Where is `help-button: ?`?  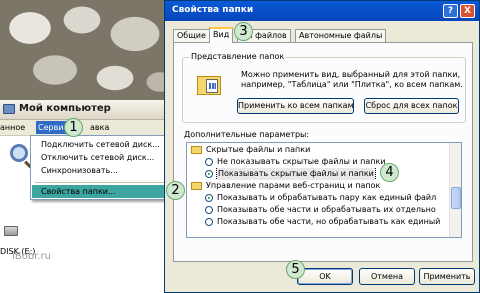 help-button: ? is located at coordinates (450, 11).